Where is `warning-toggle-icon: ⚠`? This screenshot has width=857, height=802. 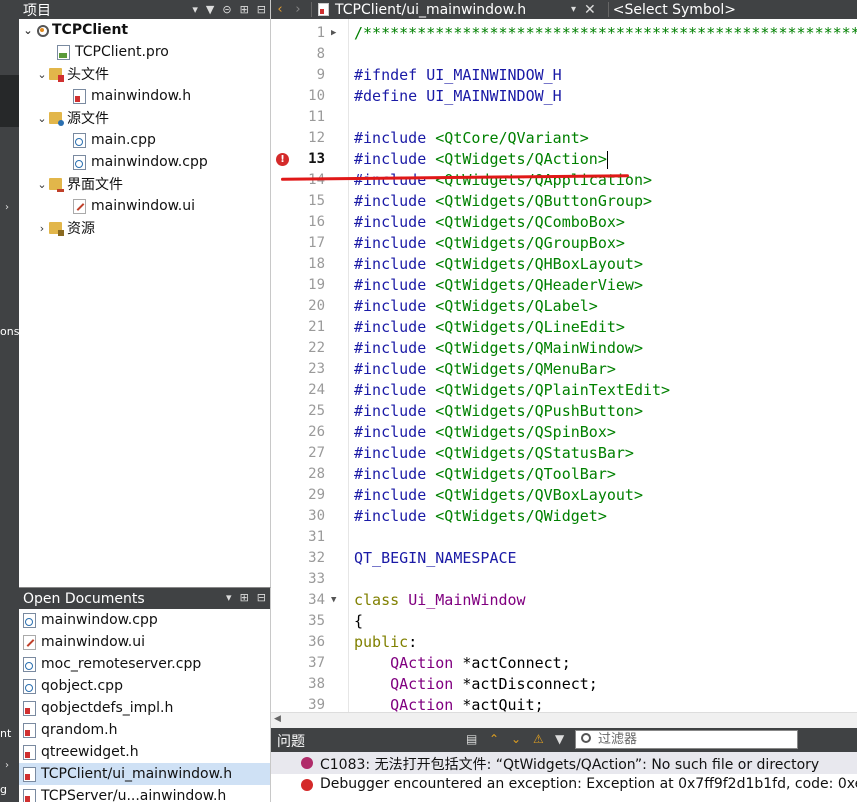
warning-toggle-icon: ⚠ is located at coordinates (538, 739).